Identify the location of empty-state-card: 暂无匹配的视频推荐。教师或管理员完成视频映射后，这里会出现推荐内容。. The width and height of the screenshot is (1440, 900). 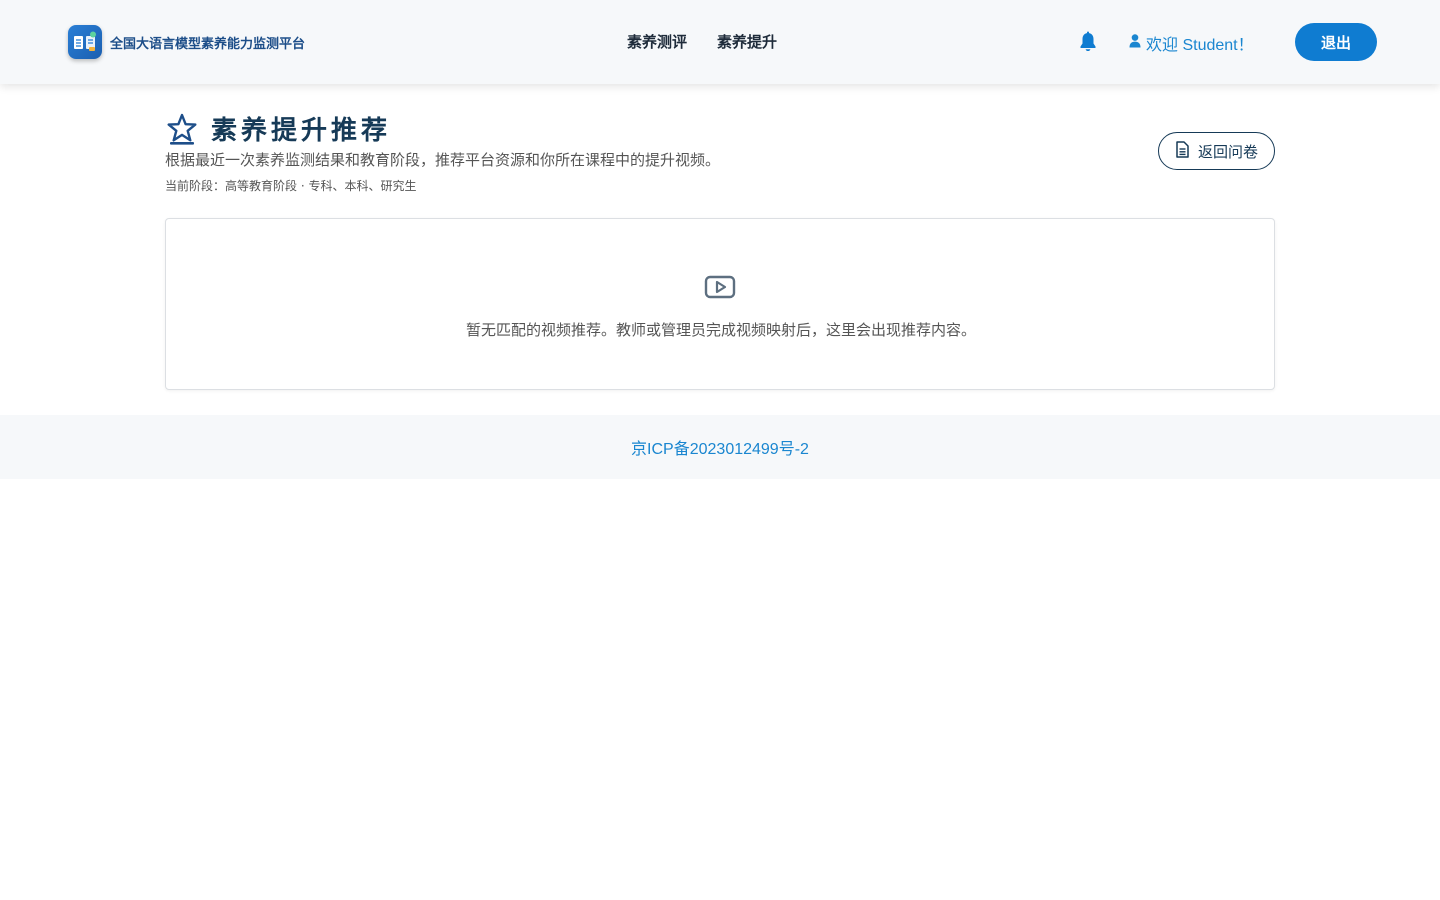
(720, 304).